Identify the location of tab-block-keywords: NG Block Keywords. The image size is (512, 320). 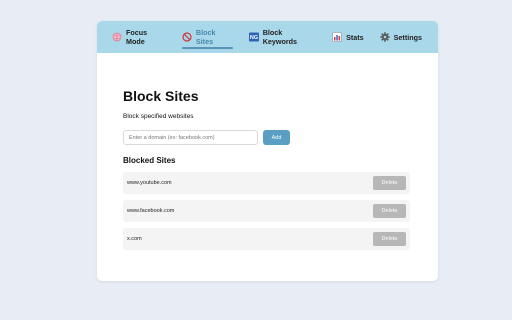
(282, 37).